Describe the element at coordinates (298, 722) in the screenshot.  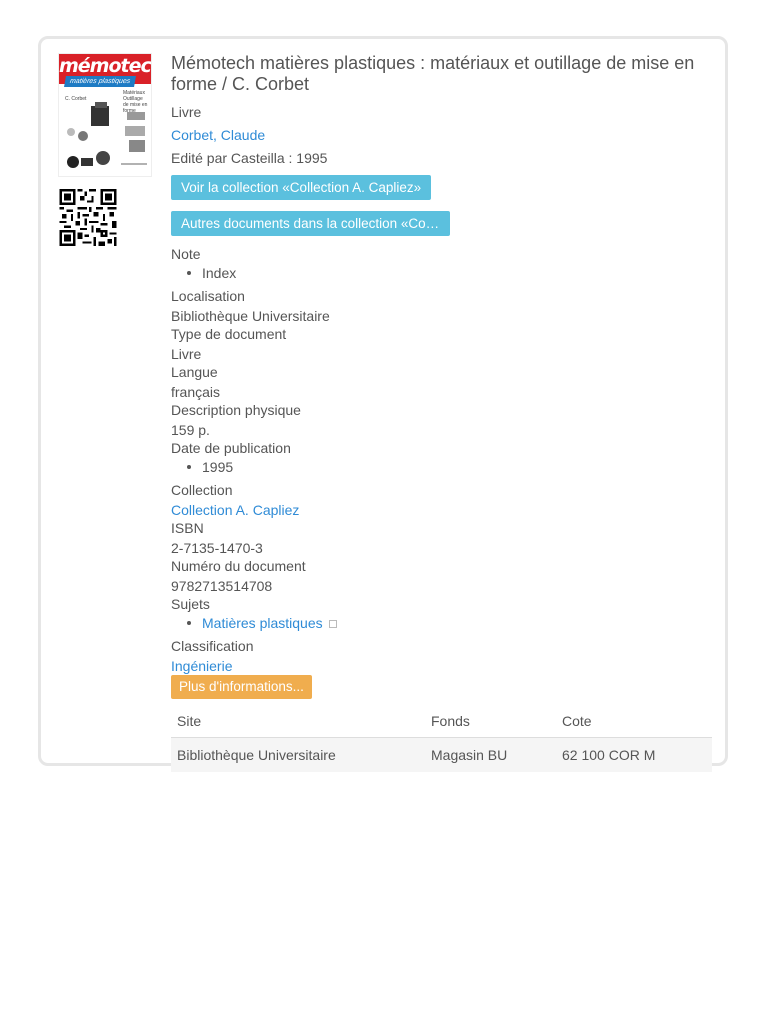
I see `column-header-site: Site` at that location.